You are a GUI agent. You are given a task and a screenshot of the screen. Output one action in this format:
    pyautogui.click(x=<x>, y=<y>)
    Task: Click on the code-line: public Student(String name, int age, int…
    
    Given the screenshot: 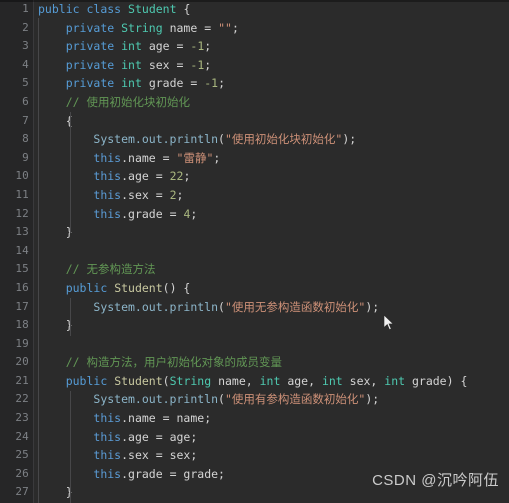 What is the action you would take?
    pyautogui.click(x=271, y=381)
    